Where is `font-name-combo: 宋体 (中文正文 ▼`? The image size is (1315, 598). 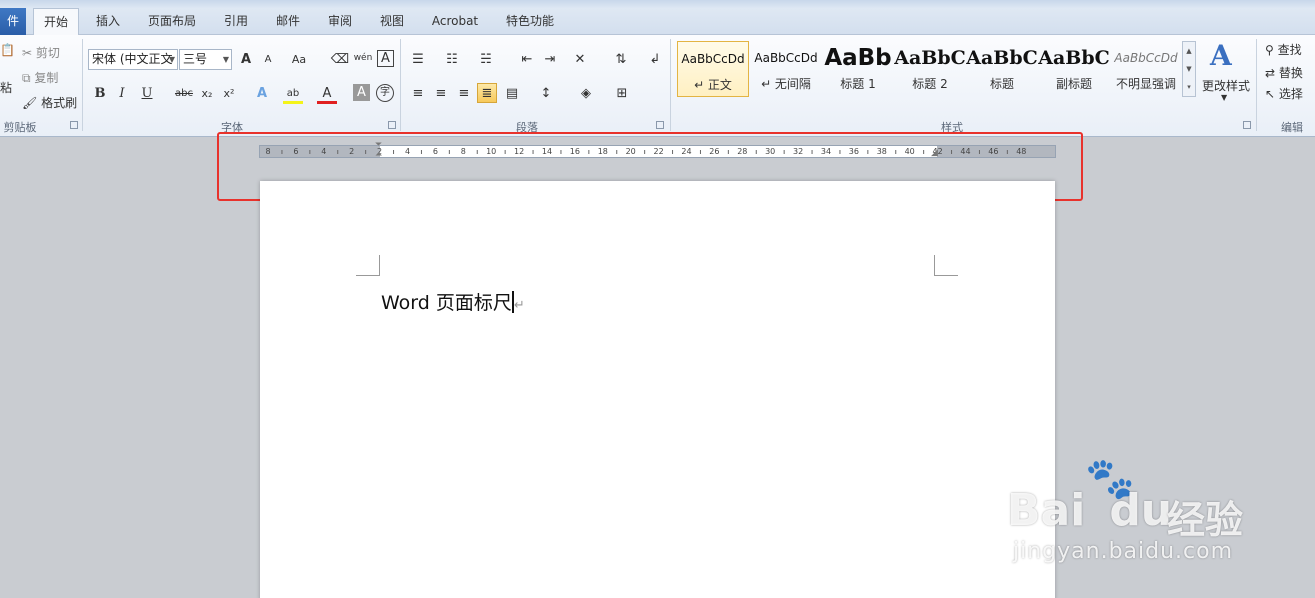
font-name-combo: 宋体 (中文正文 ▼ is located at coordinates (133, 59).